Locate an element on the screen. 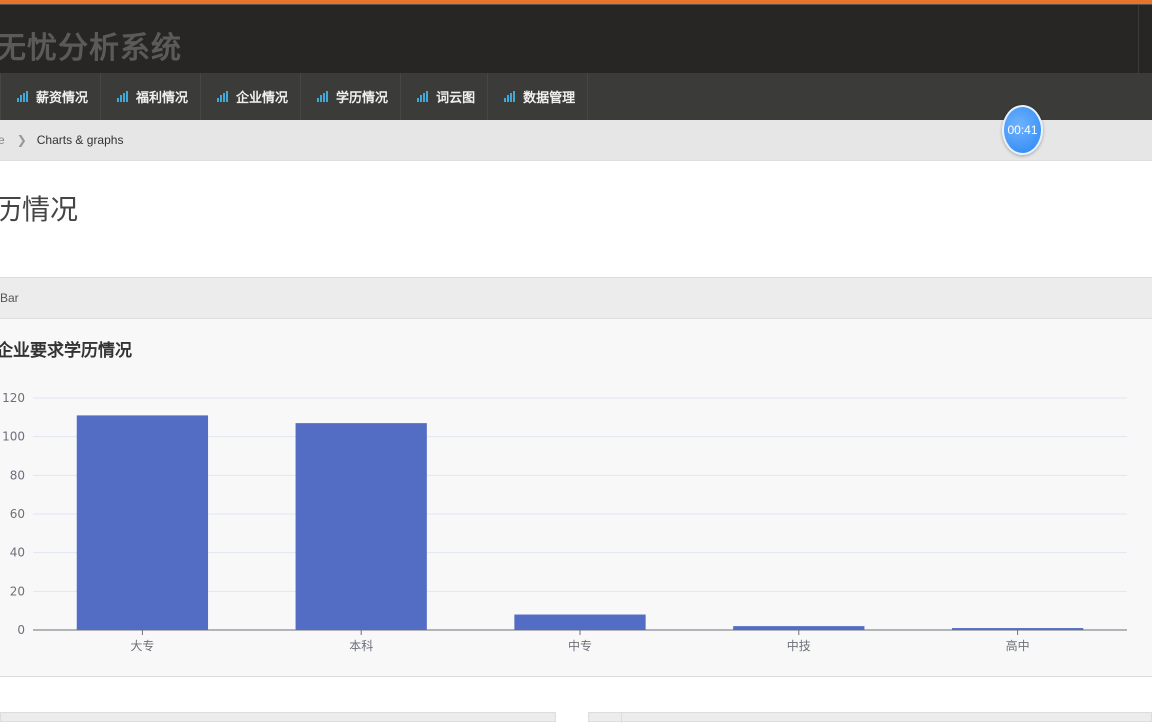 The height and width of the screenshot is (723, 1152). y-tick-label: 80 is located at coordinates (17, 475).